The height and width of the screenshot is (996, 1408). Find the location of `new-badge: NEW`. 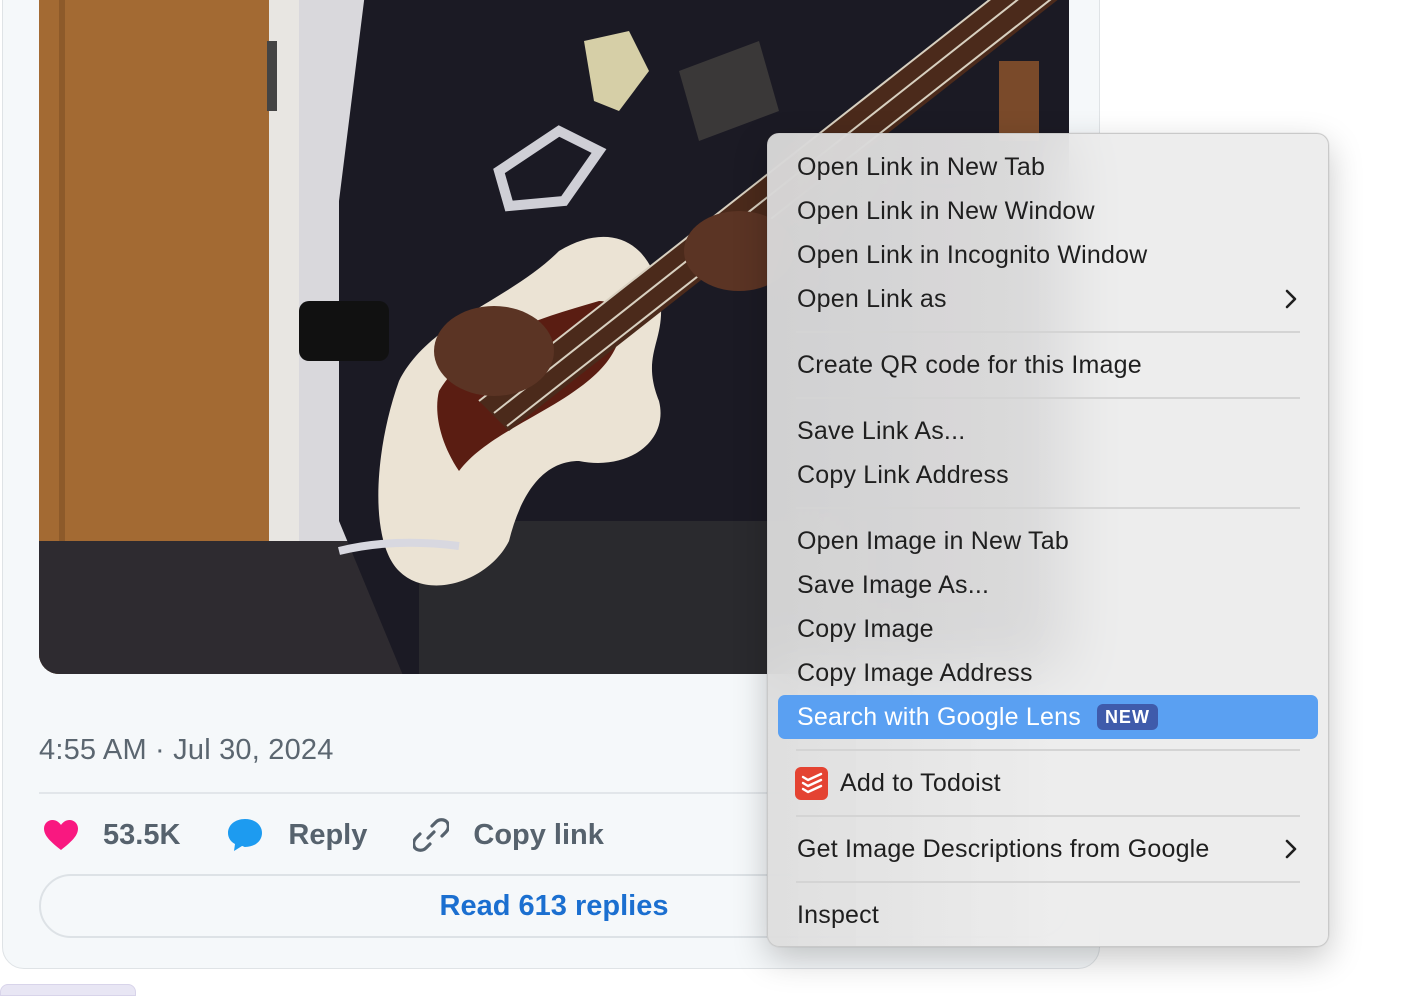

new-badge: NEW is located at coordinates (1127, 717).